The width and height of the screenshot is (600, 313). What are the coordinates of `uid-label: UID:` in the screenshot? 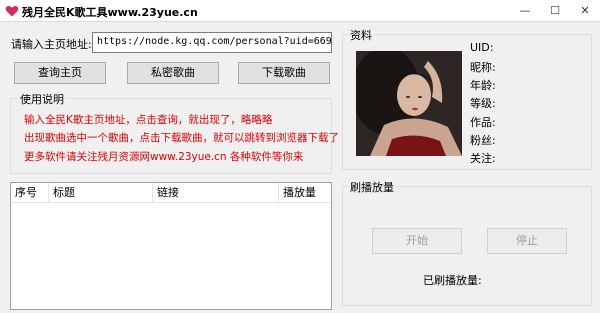 It's located at (482, 47).